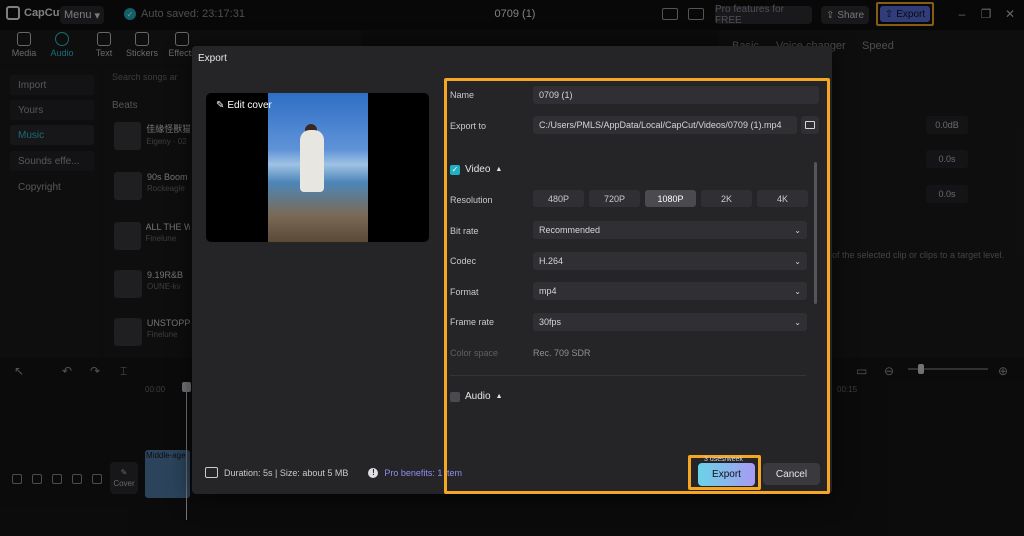  What do you see at coordinates (550, 322) in the screenshot?
I see `framerate-value: 30fps` at bounding box center [550, 322].